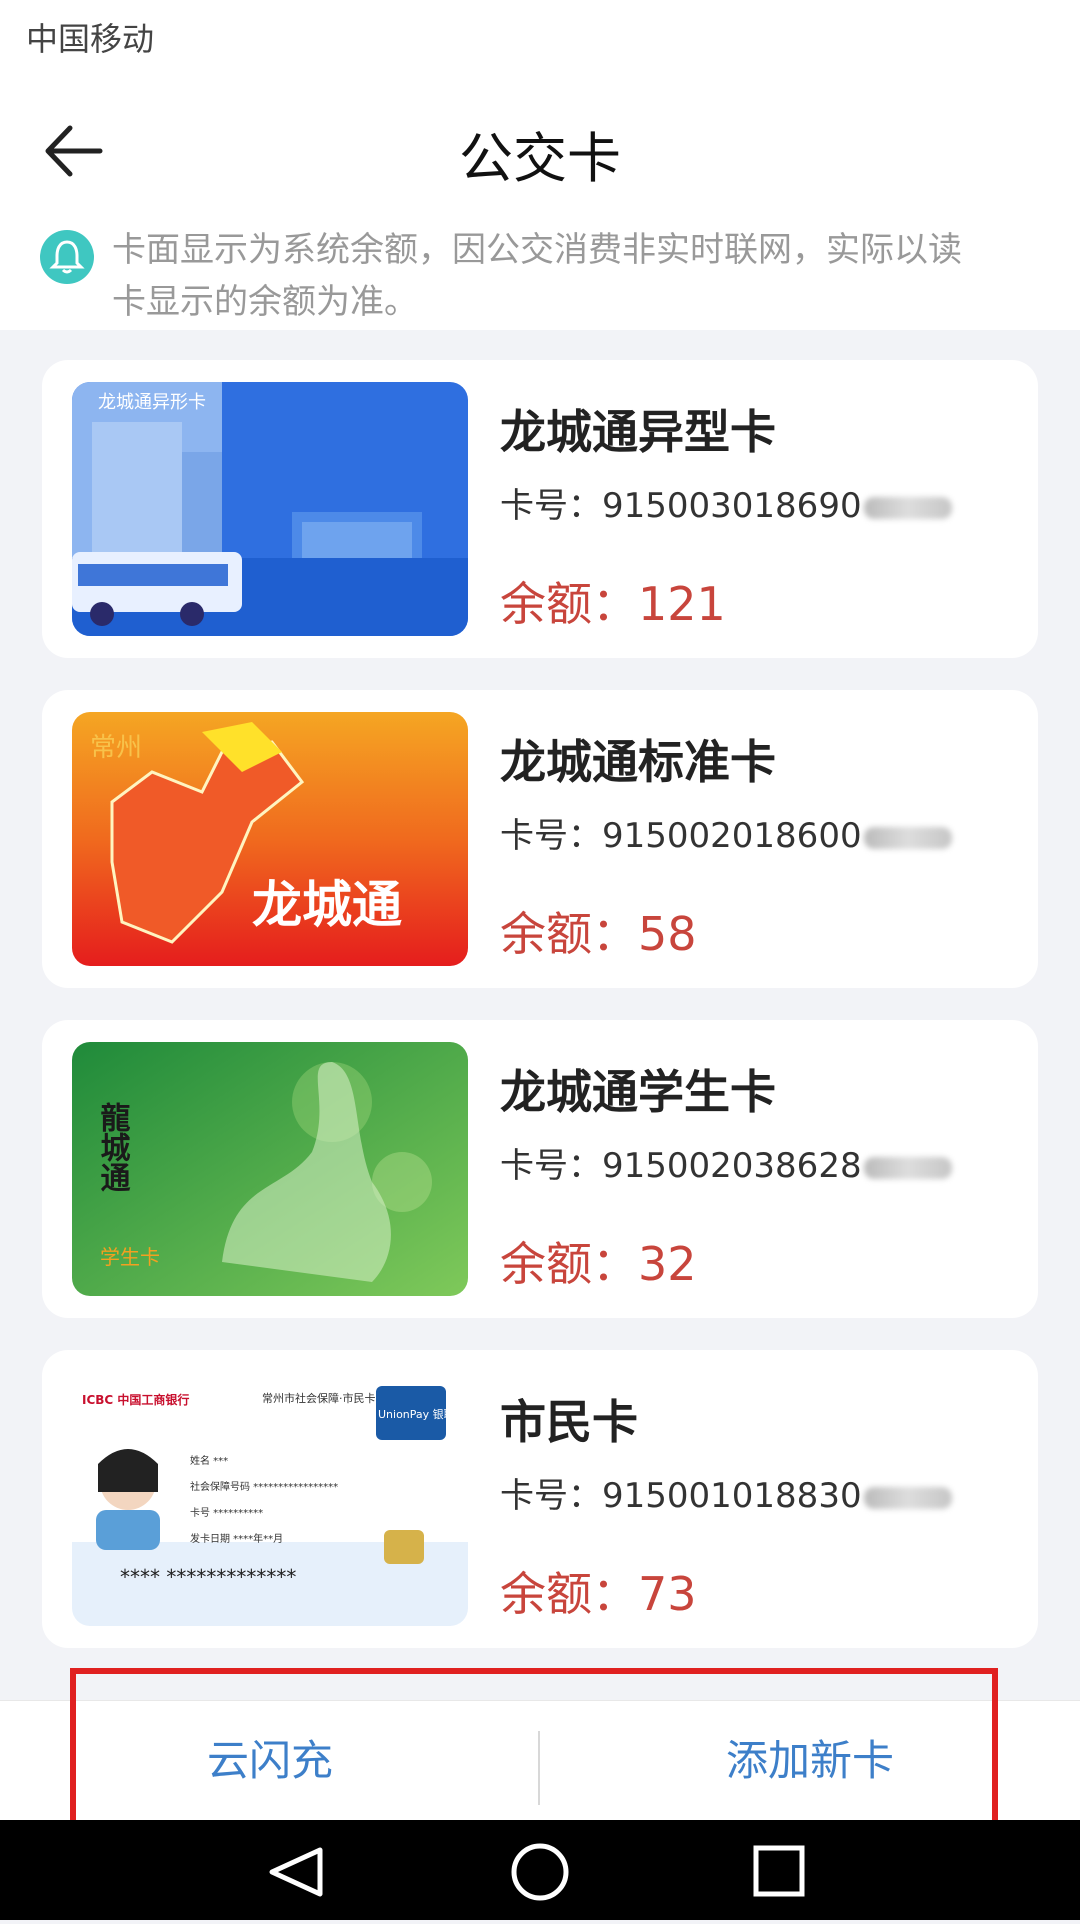 The width and height of the screenshot is (1080, 1924). I want to click on highlight-box, so click(534, 1748).